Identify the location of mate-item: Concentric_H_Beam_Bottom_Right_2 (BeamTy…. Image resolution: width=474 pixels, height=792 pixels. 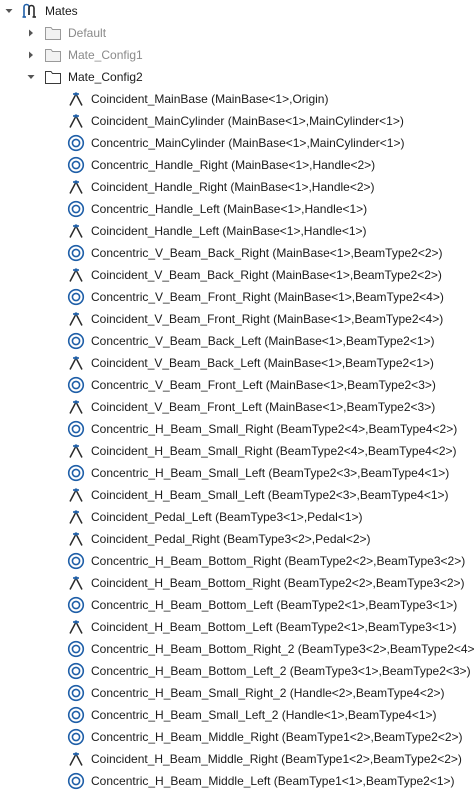
(237, 649).